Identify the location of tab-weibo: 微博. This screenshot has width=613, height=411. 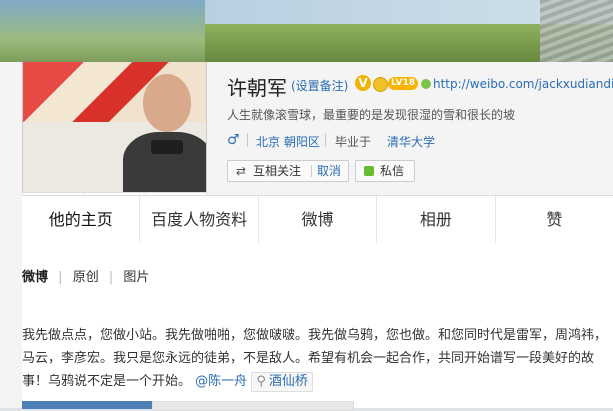
(318, 220).